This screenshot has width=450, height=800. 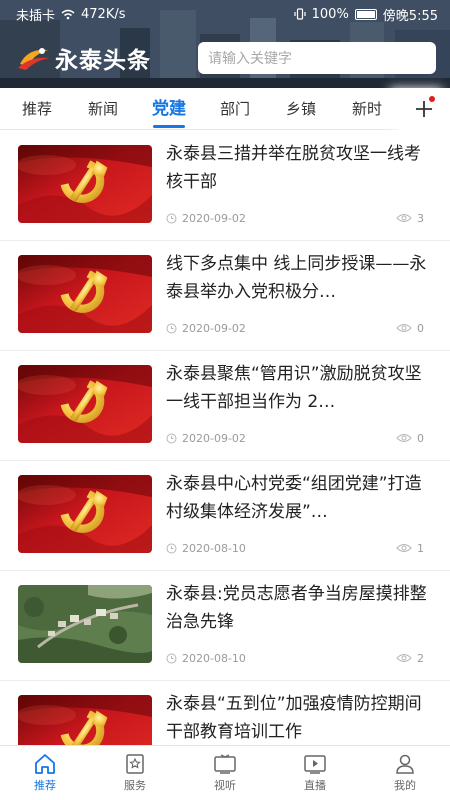 What do you see at coordinates (295, 658) in the screenshot?
I see `news-meta: 2020-08-10 2` at bounding box center [295, 658].